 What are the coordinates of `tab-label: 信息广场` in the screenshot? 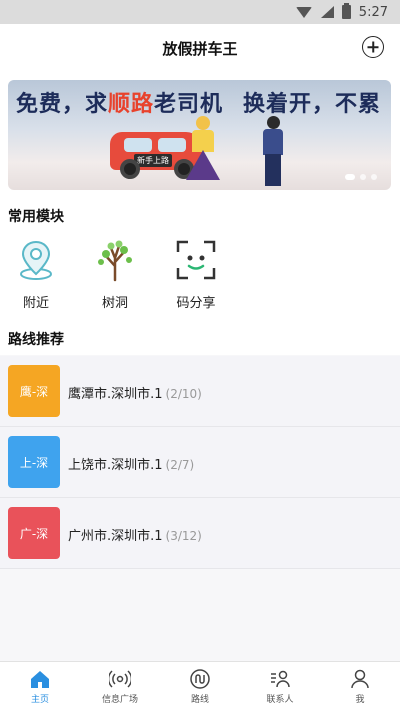 It's located at (119, 700).